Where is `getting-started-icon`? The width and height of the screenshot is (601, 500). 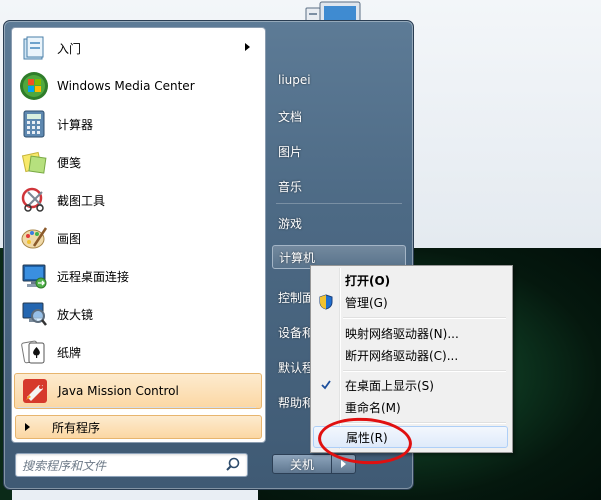
getting-started-icon is located at coordinates (34, 48).